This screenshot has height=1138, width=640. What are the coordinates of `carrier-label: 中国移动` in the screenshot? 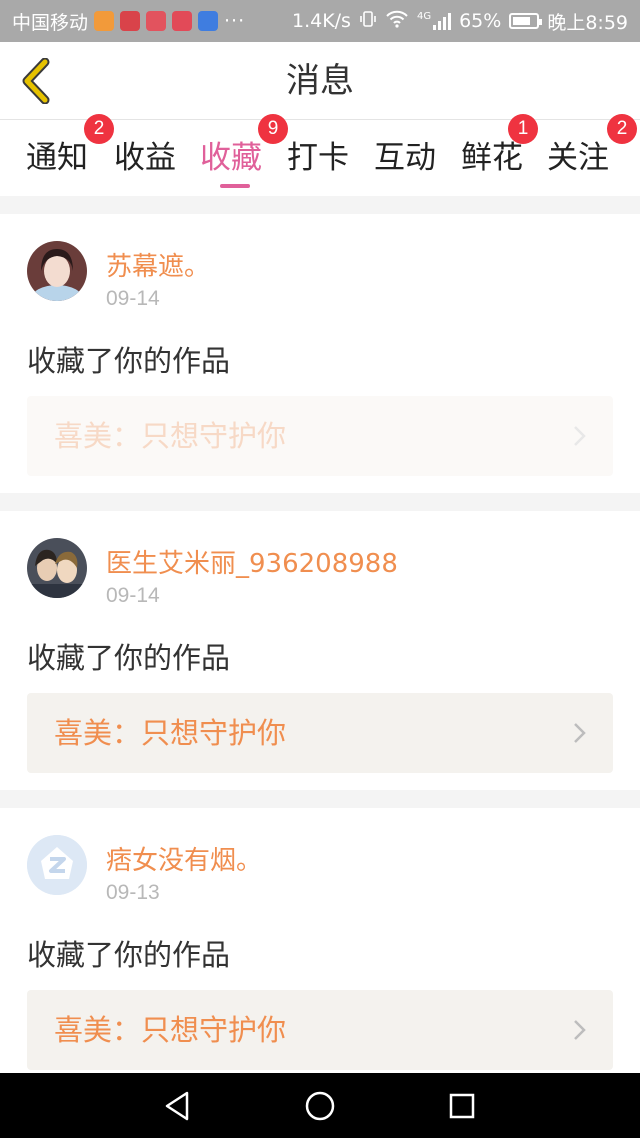 It's located at (50, 22).